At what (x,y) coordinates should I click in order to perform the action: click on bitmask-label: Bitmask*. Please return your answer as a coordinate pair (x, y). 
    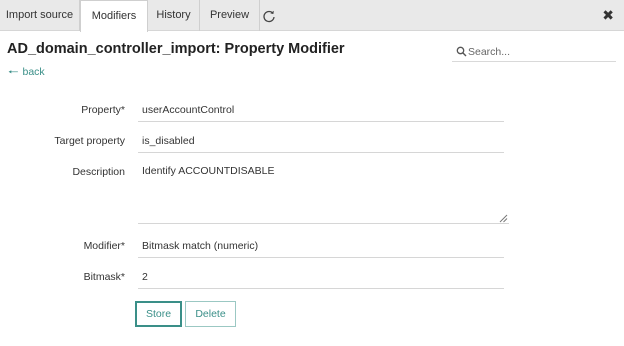
    Looking at the image, I should click on (104, 277).